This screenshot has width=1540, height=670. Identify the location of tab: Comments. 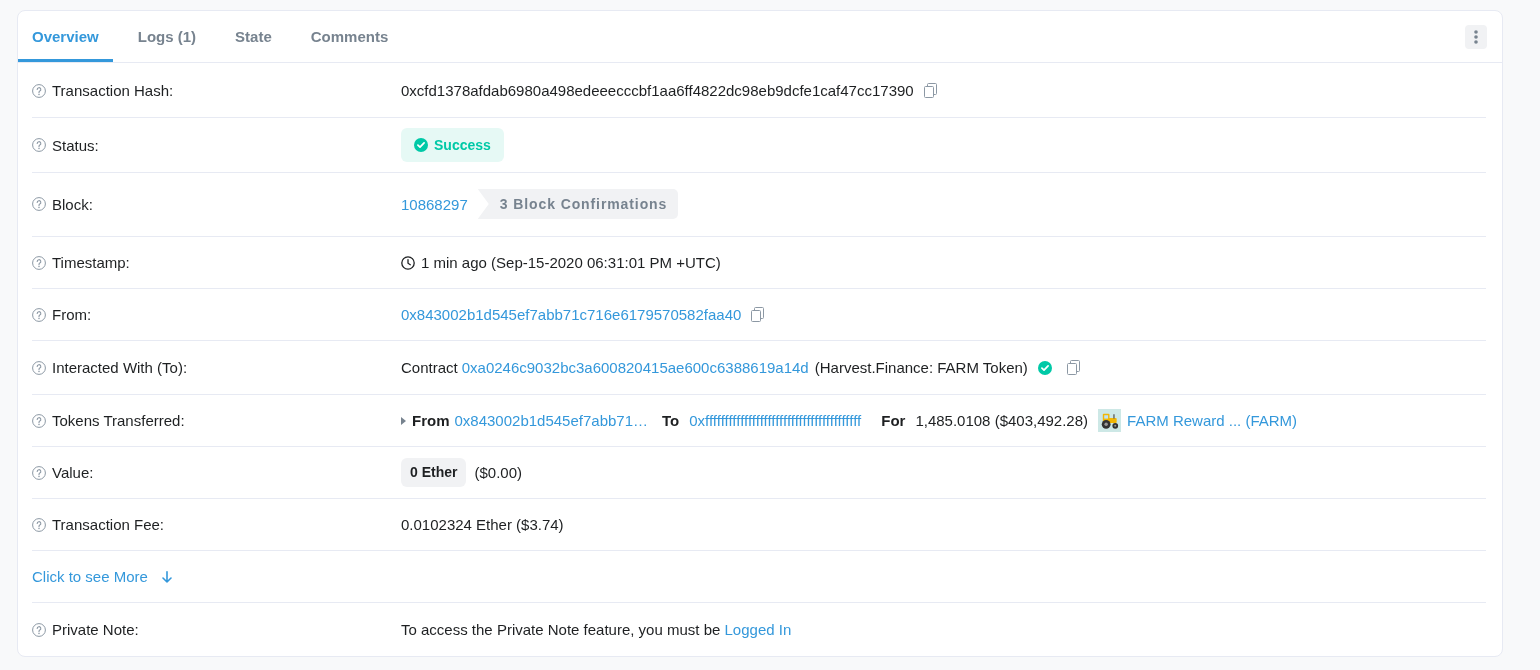
(349, 36).